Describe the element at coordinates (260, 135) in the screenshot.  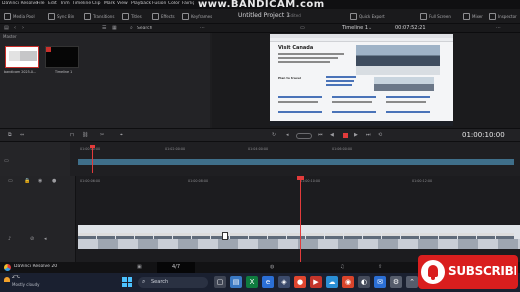
I see `transport-bar: ⧉ ⇔ ⊓ ⛓ ✂ ⌖ ↻ ◂ ⏮ ◀ ▶ ⏭ ⟲ 01:00:10:00` at that location.